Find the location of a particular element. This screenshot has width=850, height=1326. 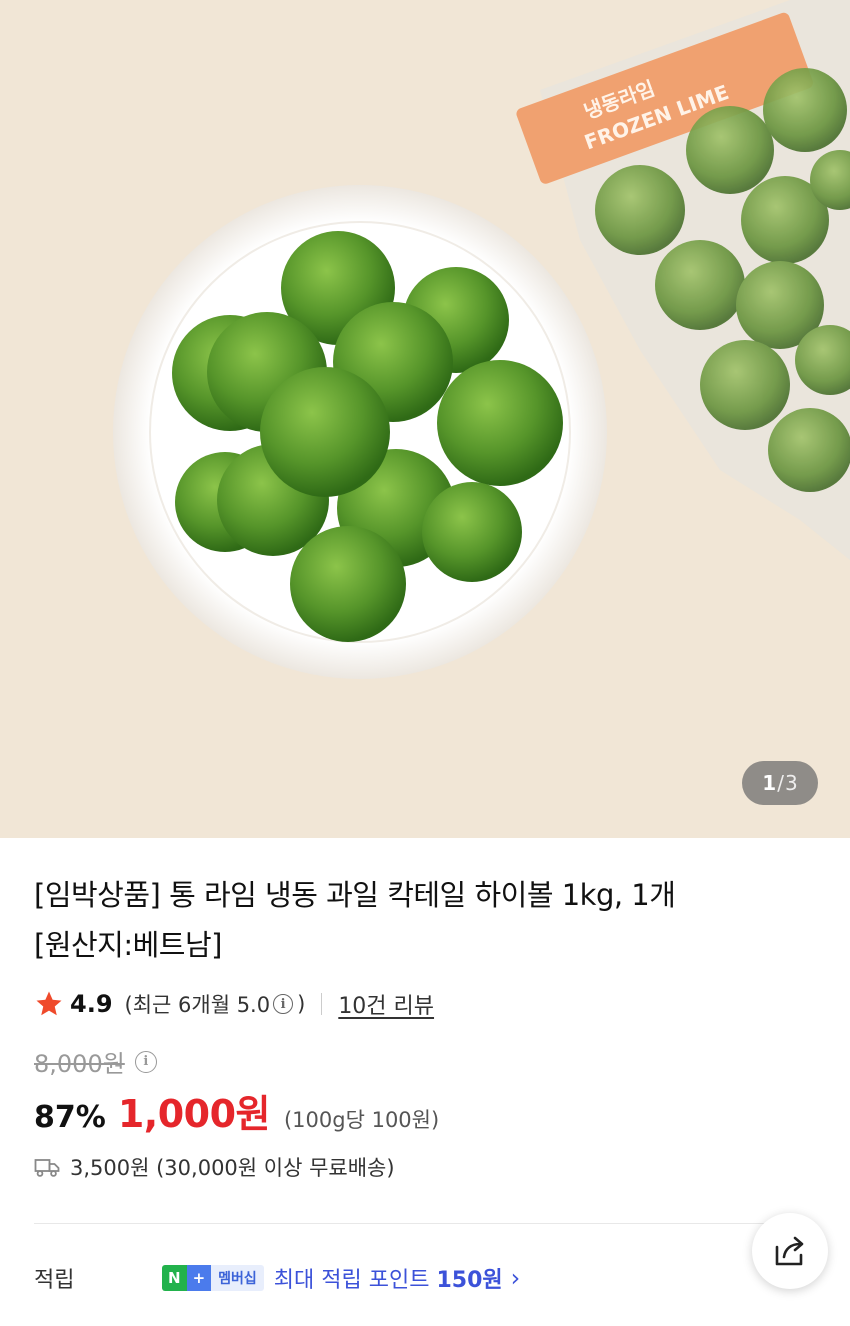

sale-price: 1,000원 is located at coordinates (194, 1114).